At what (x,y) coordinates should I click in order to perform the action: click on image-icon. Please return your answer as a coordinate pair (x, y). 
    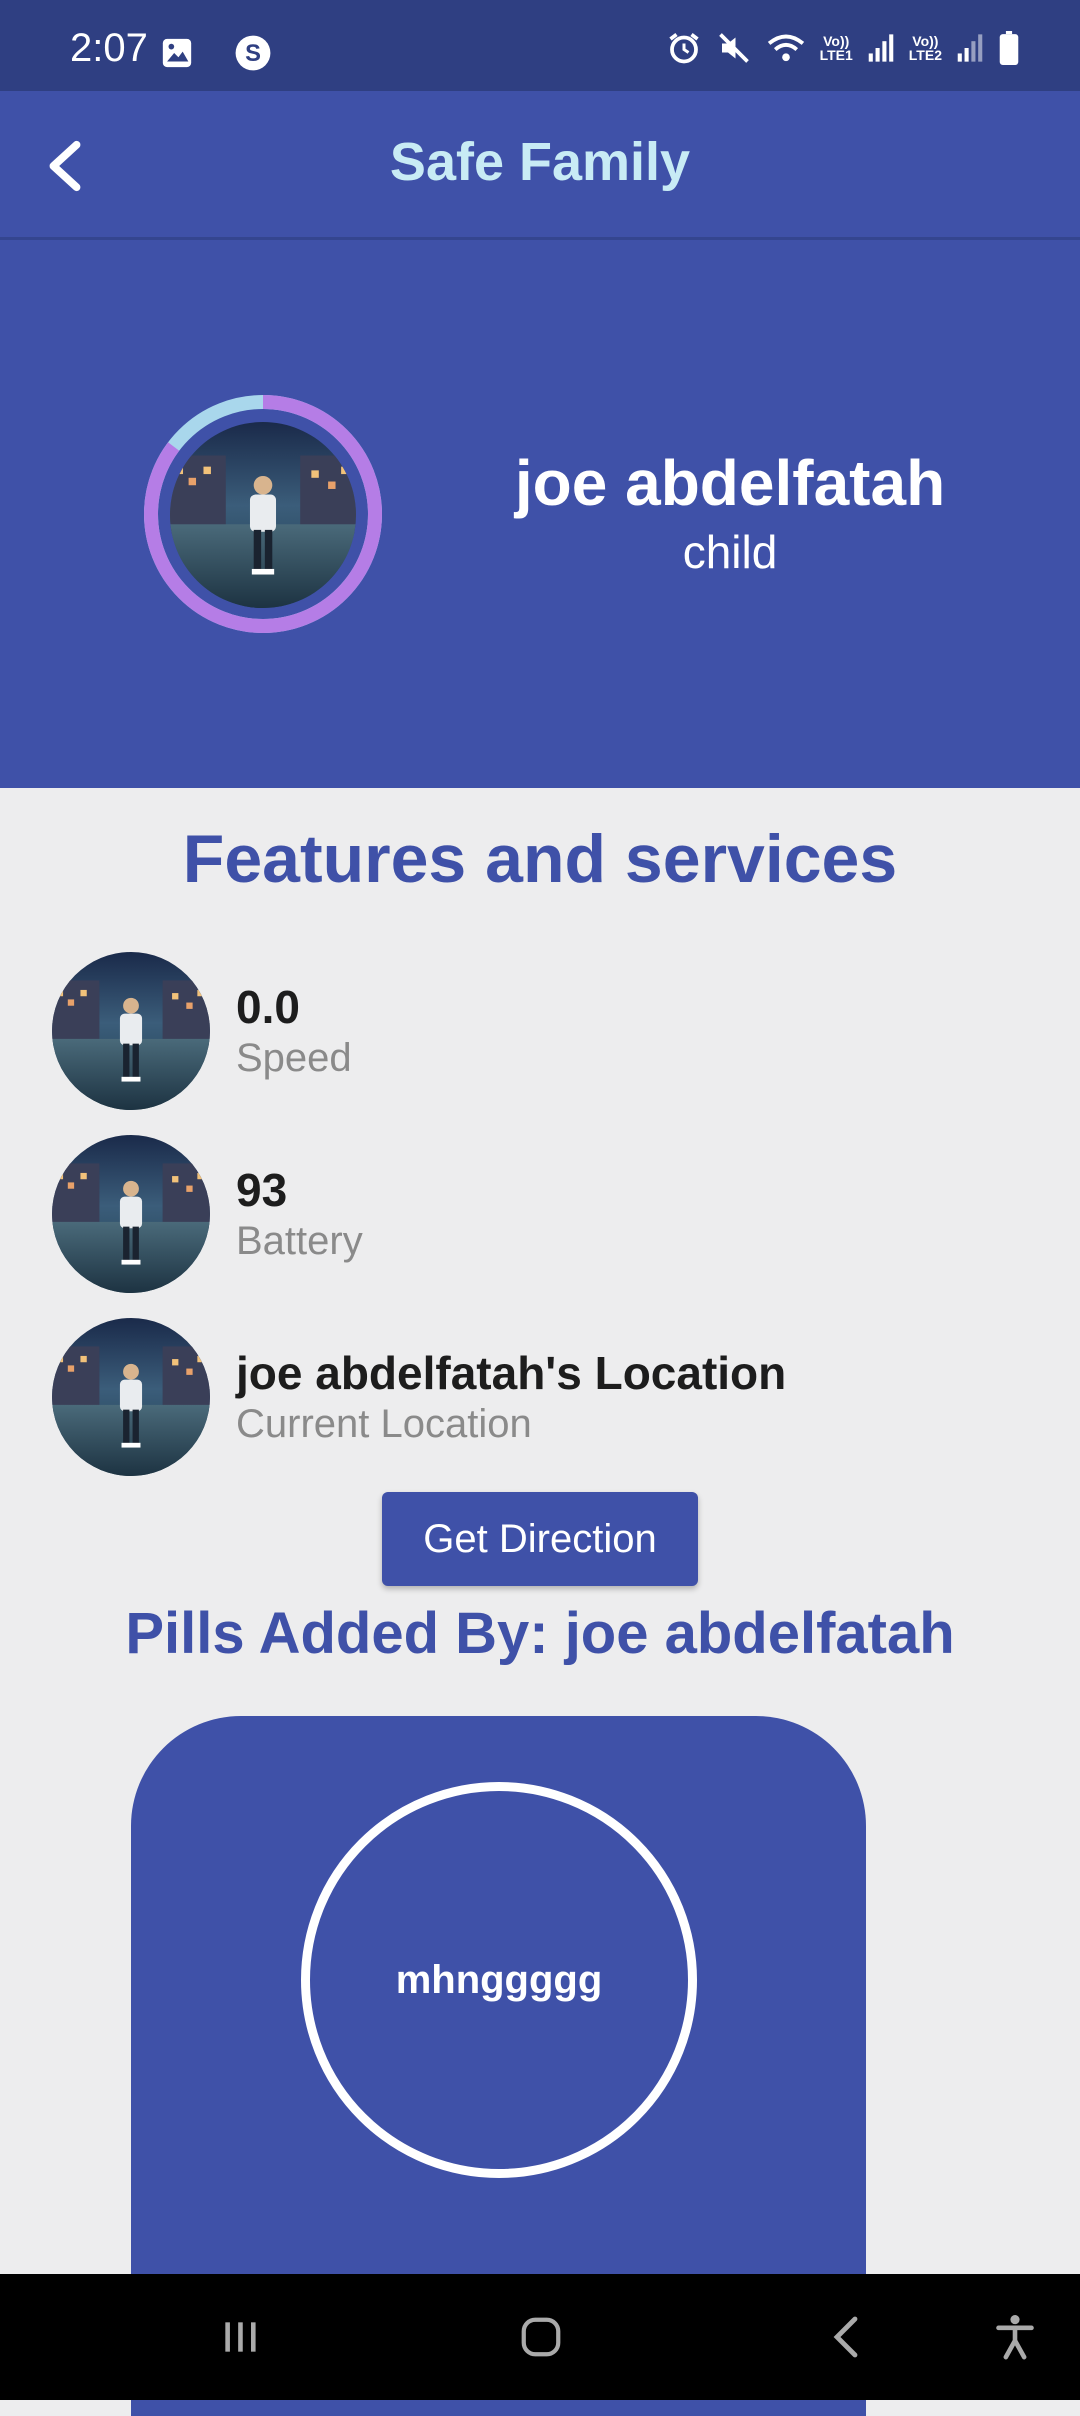
    Looking at the image, I should click on (177, 53).